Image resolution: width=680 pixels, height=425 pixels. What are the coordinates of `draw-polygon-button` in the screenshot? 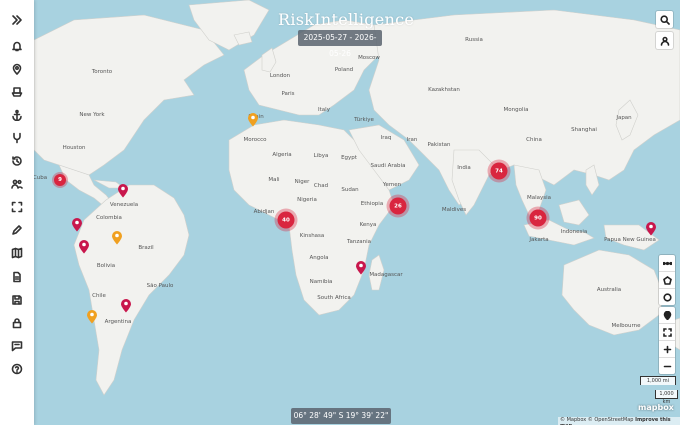 It's located at (667, 280).